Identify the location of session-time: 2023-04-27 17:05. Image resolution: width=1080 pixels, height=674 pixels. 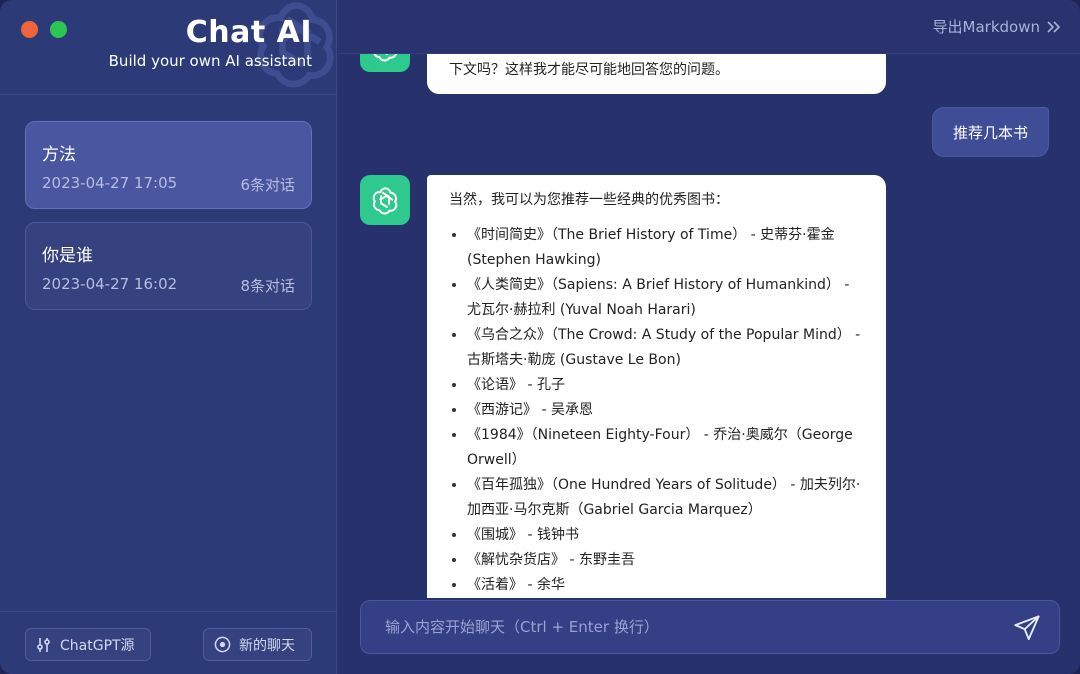
(110, 183).